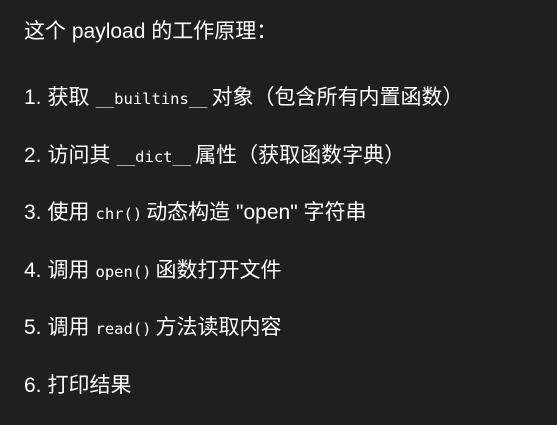  Describe the element at coordinates (33, 98) in the screenshot. I see `step-number: 1.` at that location.